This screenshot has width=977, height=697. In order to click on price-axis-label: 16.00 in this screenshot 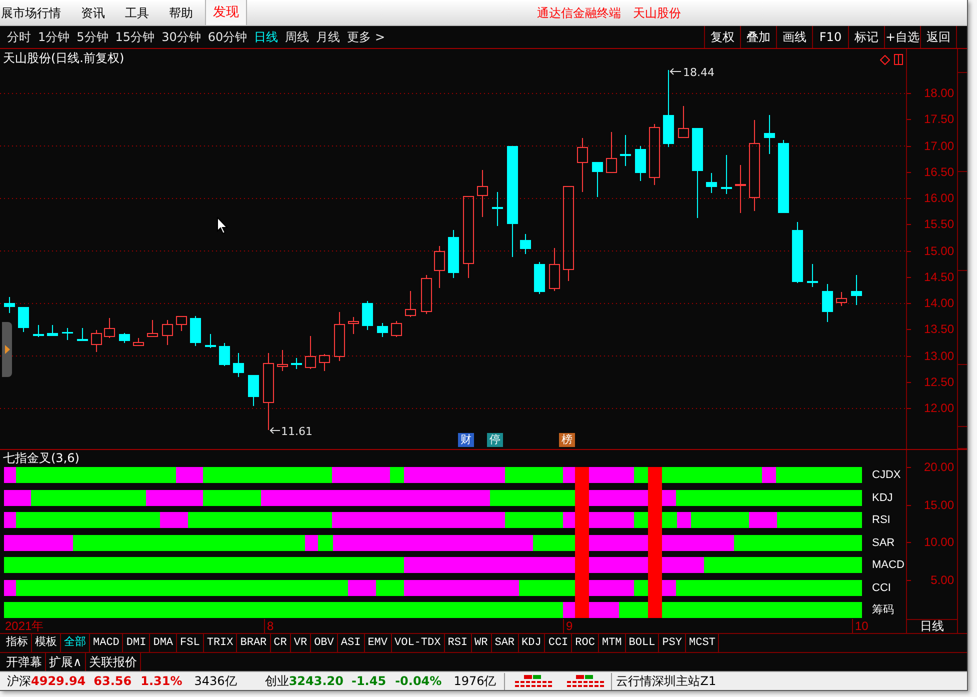, I will do `click(939, 198)`.